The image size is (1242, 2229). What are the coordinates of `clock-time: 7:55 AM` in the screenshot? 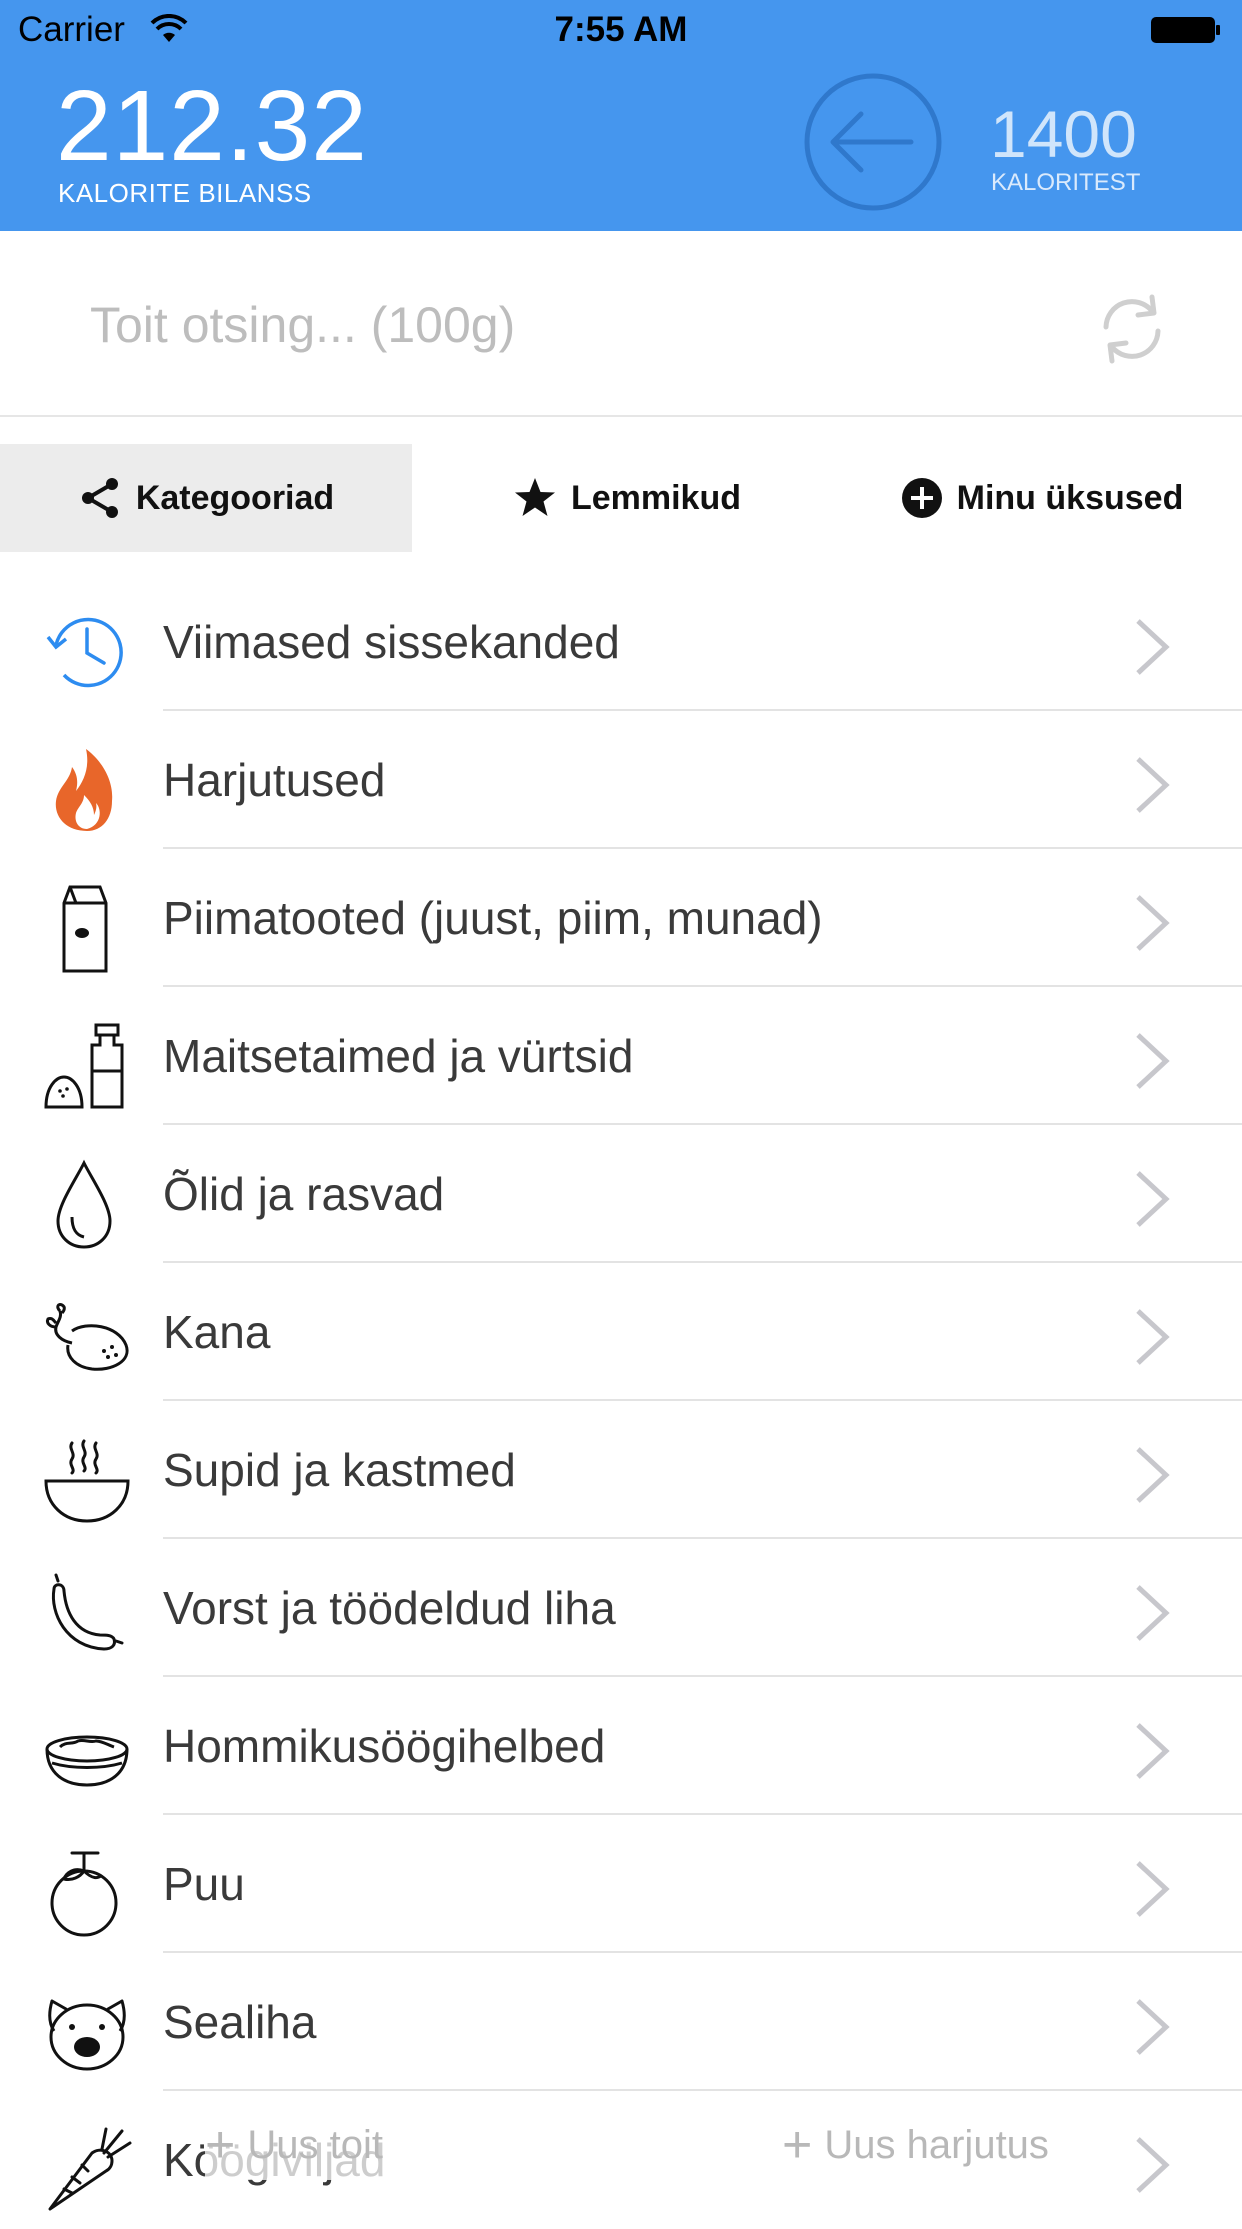 It's located at (621, 29).